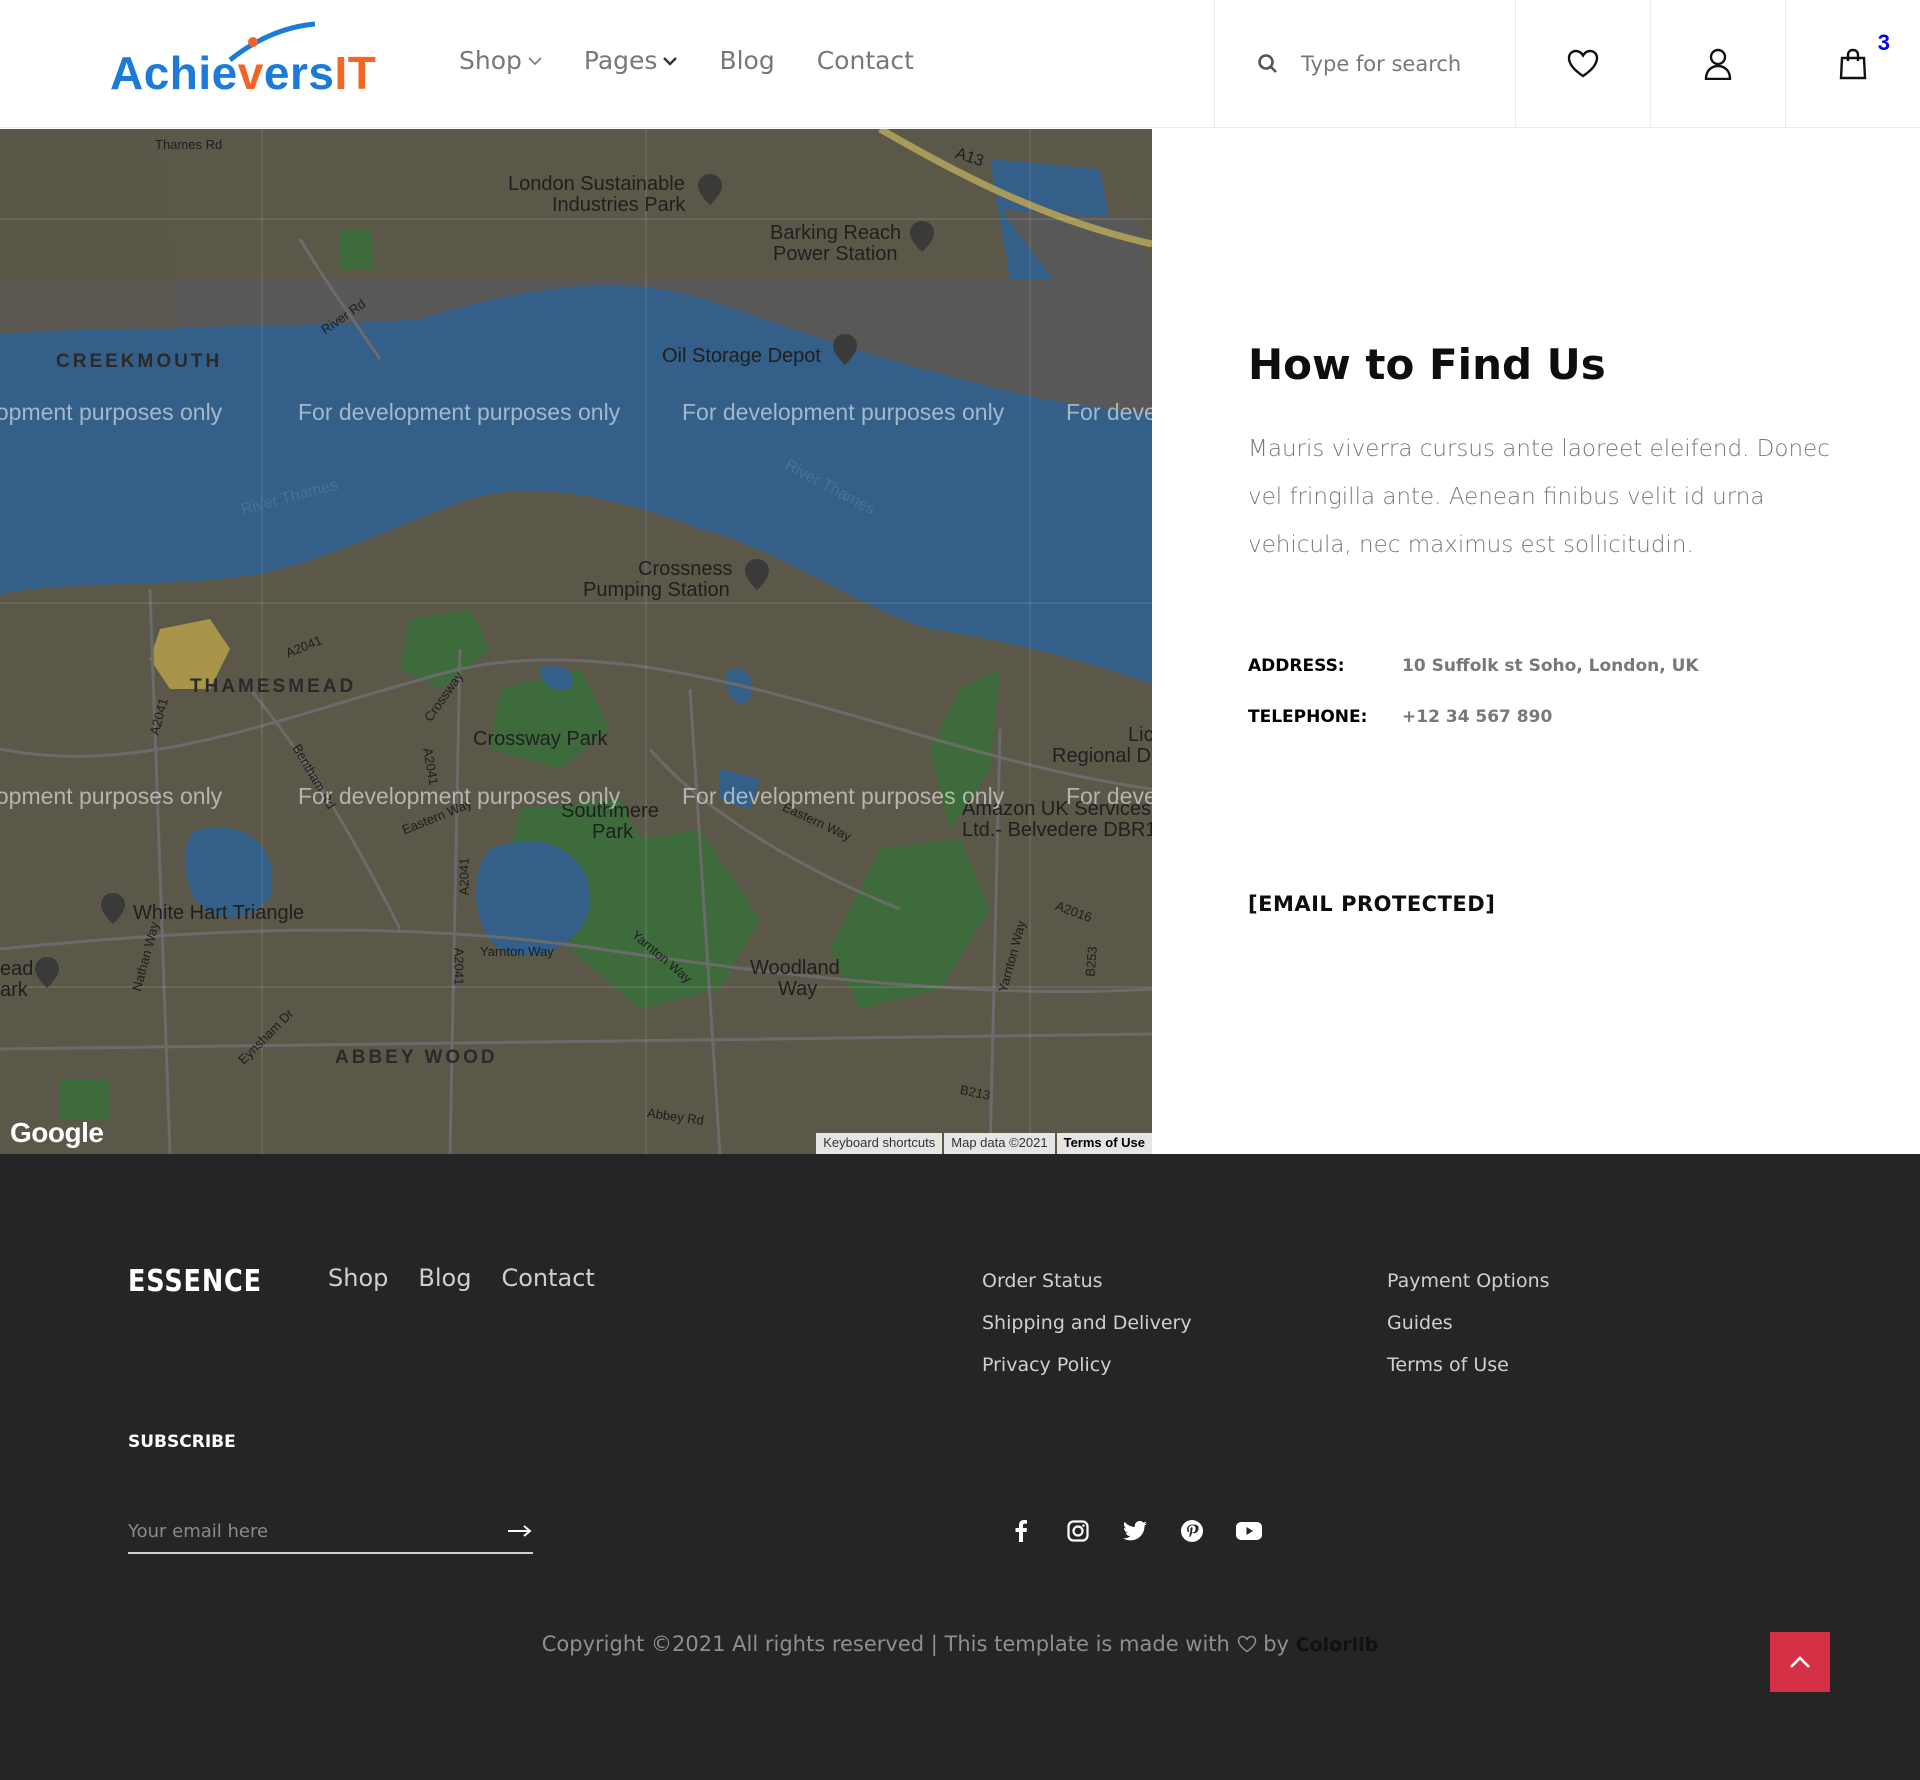  I want to click on map-label: Crossness, so click(685, 569).